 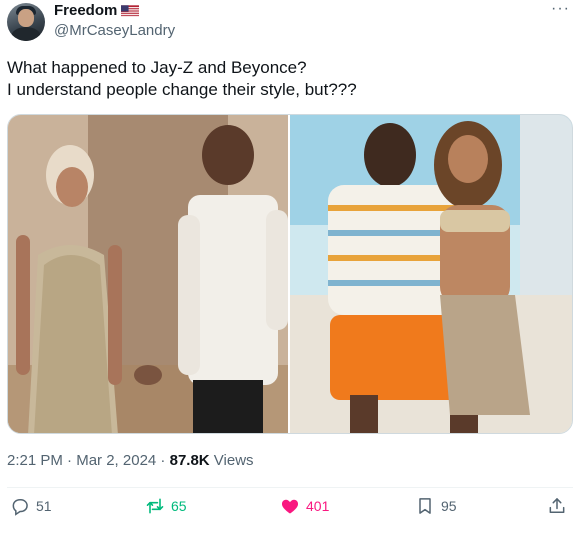 What do you see at coordinates (35, 460) in the screenshot?
I see `tweet-time: 2:21 PM` at bounding box center [35, 460].